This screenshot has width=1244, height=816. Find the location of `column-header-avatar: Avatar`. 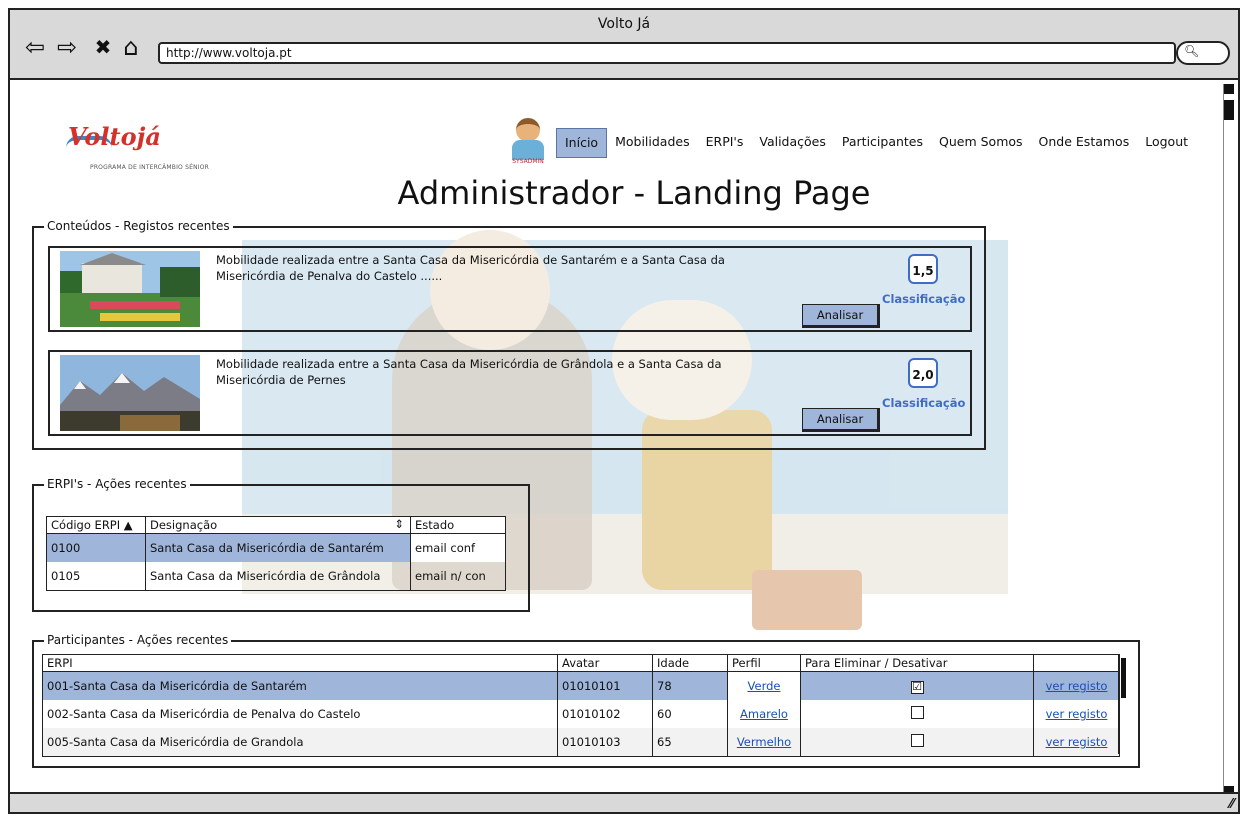

column-header-avatar: Avatar is located at coordinates (605, 663).